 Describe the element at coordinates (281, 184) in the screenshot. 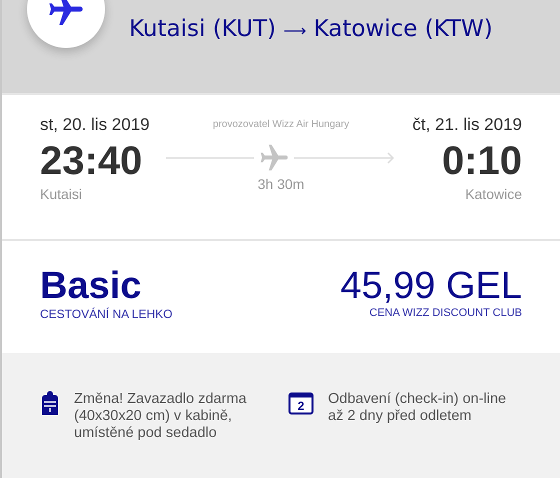

I see `flight-duration: 3h 30m` at that location.